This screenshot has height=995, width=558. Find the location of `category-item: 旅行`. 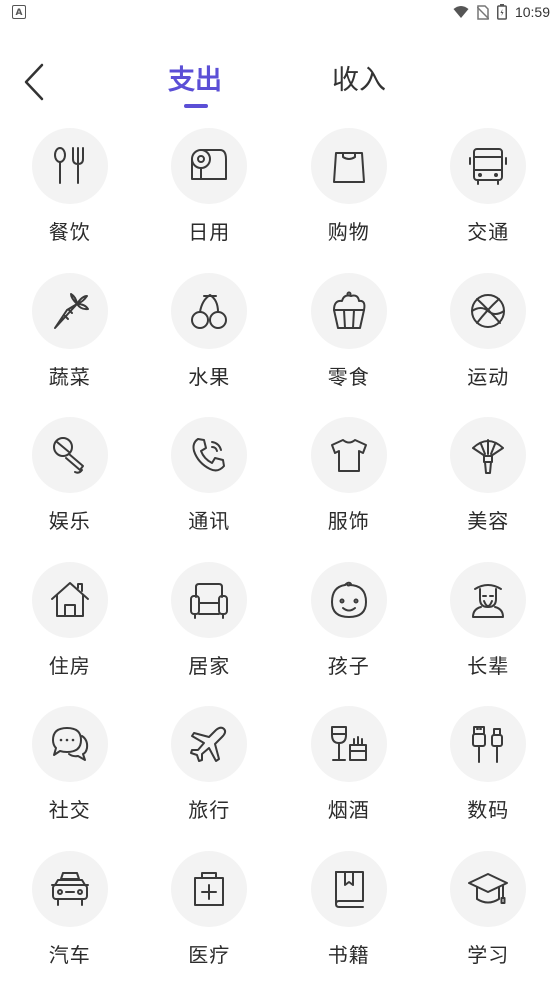

category-item: 旅行 is located at coordinates (210, 778).